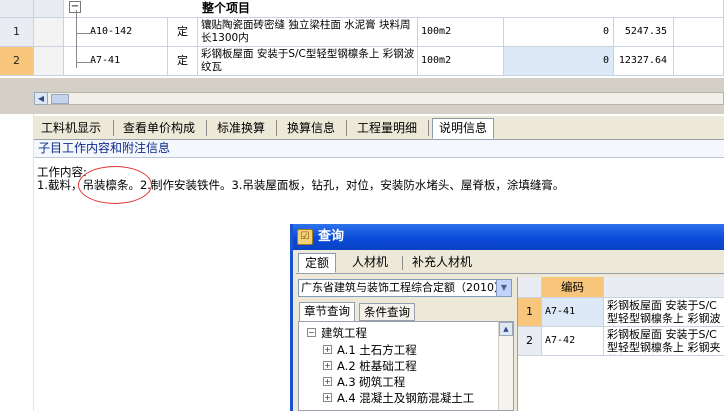 This screenshot has width=724, height=411. I want to click on annotation-circle, so click(115, 185).